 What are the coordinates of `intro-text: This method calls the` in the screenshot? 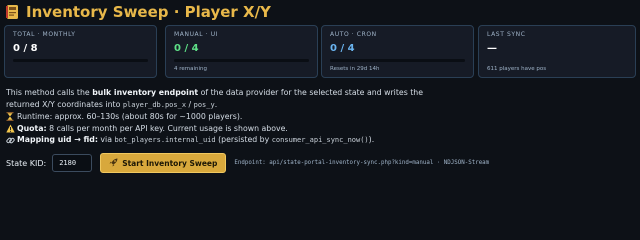 It's located at (49, 92).